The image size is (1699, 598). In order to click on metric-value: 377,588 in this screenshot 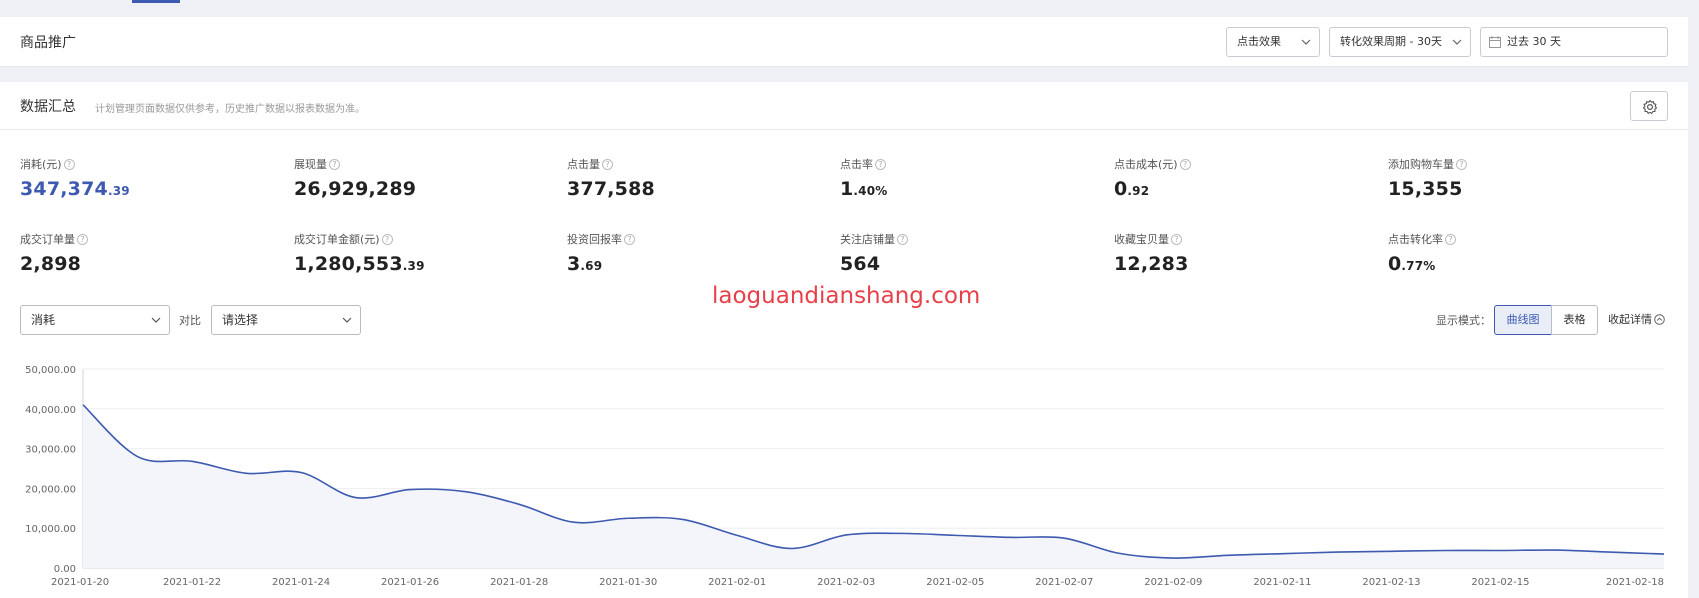, I will do `click(611, 189)`.